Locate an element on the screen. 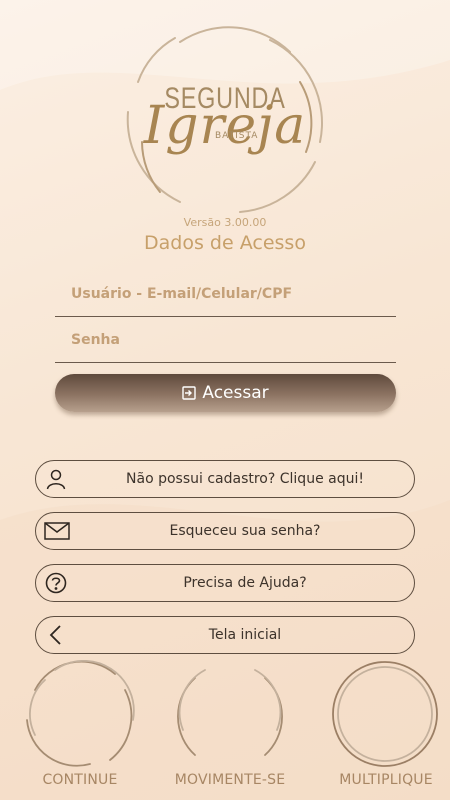 This screenshot has height=800, width=450. continue-ring-icon is located at coordinates (80, 713).